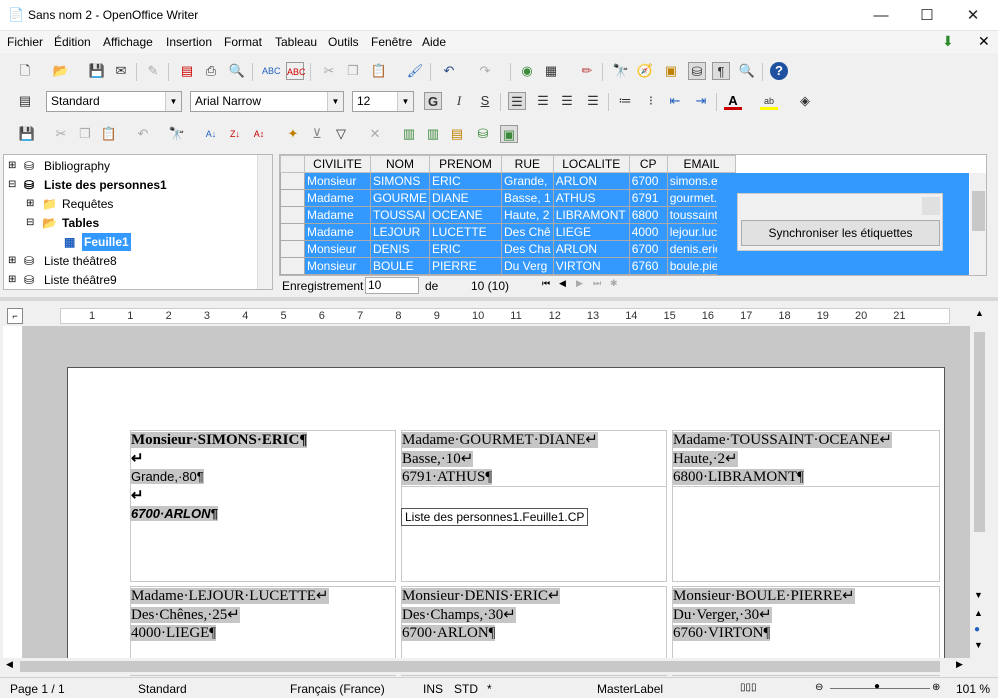  What do you see at coordinates (567, 101) in the screenshot?
I see `align-right-icon: ☰` at bounding box center [567, 101].